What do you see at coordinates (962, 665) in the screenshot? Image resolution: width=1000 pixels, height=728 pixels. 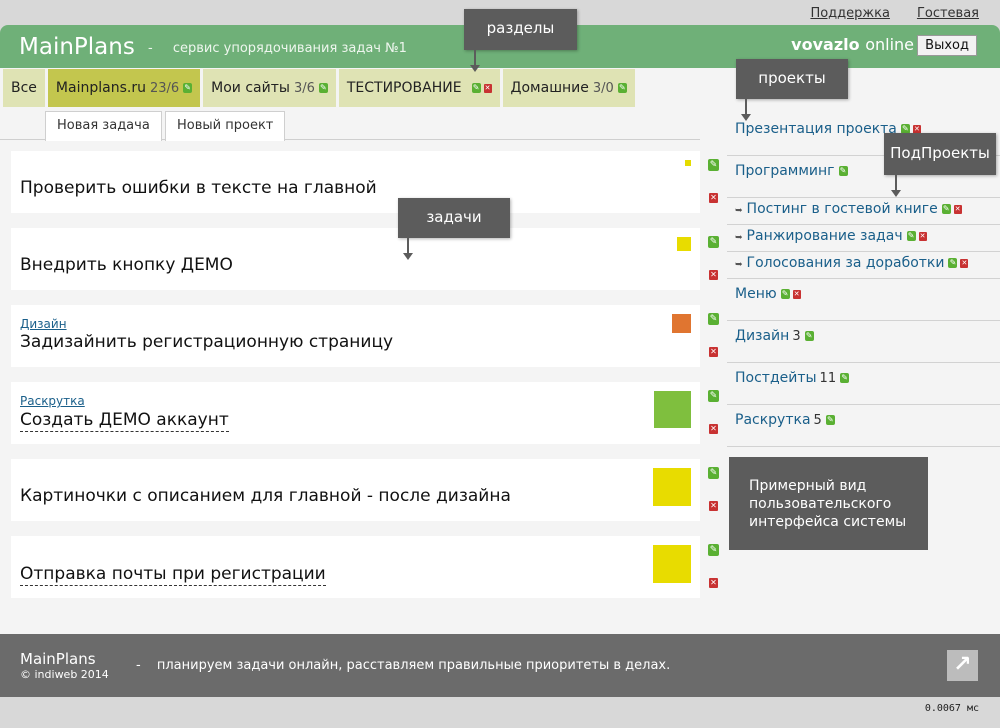 I see `scroll-up-icon: ↗` at bounding box center [962, 665].